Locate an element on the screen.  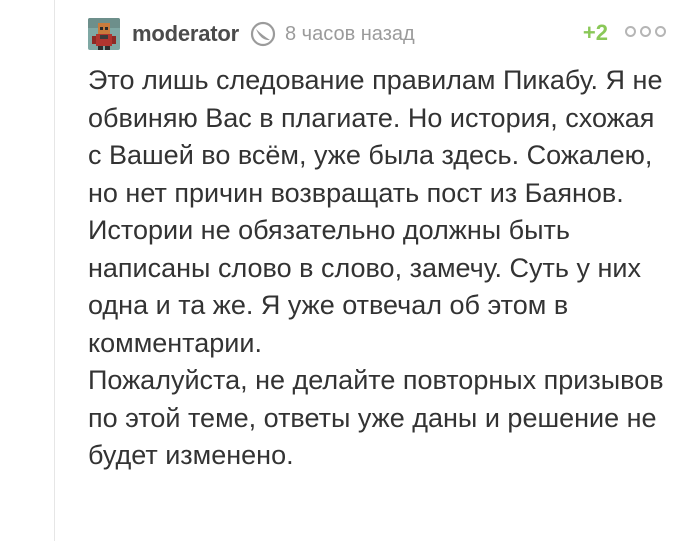
avatar is located at coordinates (104, 34).